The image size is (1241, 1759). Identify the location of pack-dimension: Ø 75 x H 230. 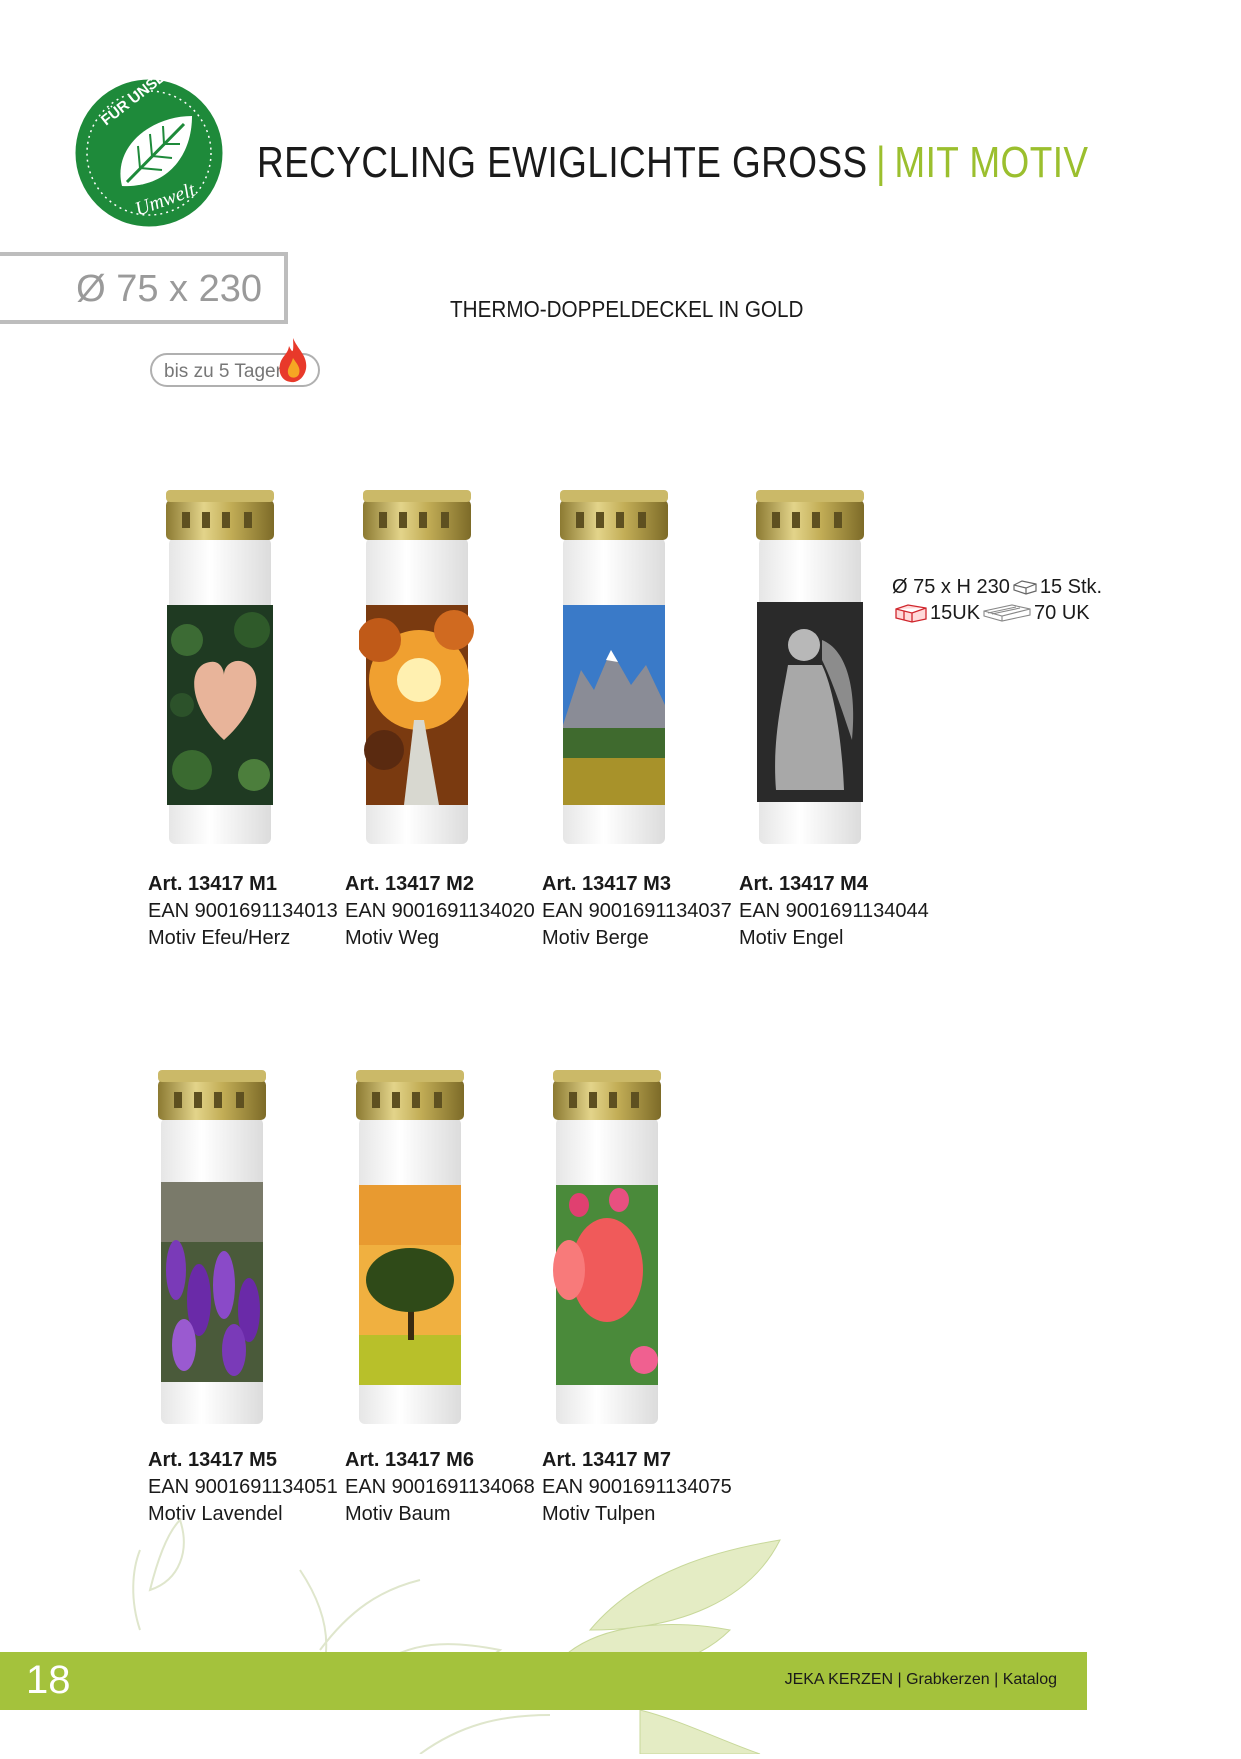
(951, 586).